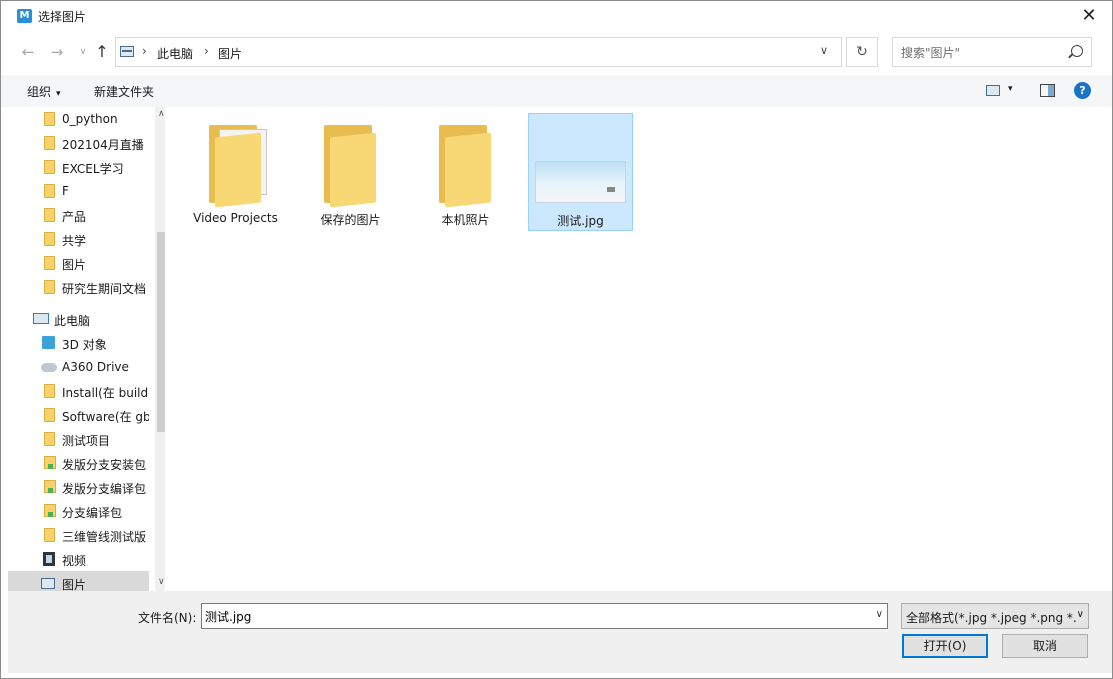  I want to click on tile-label: Video Projects, so click(235, 218).